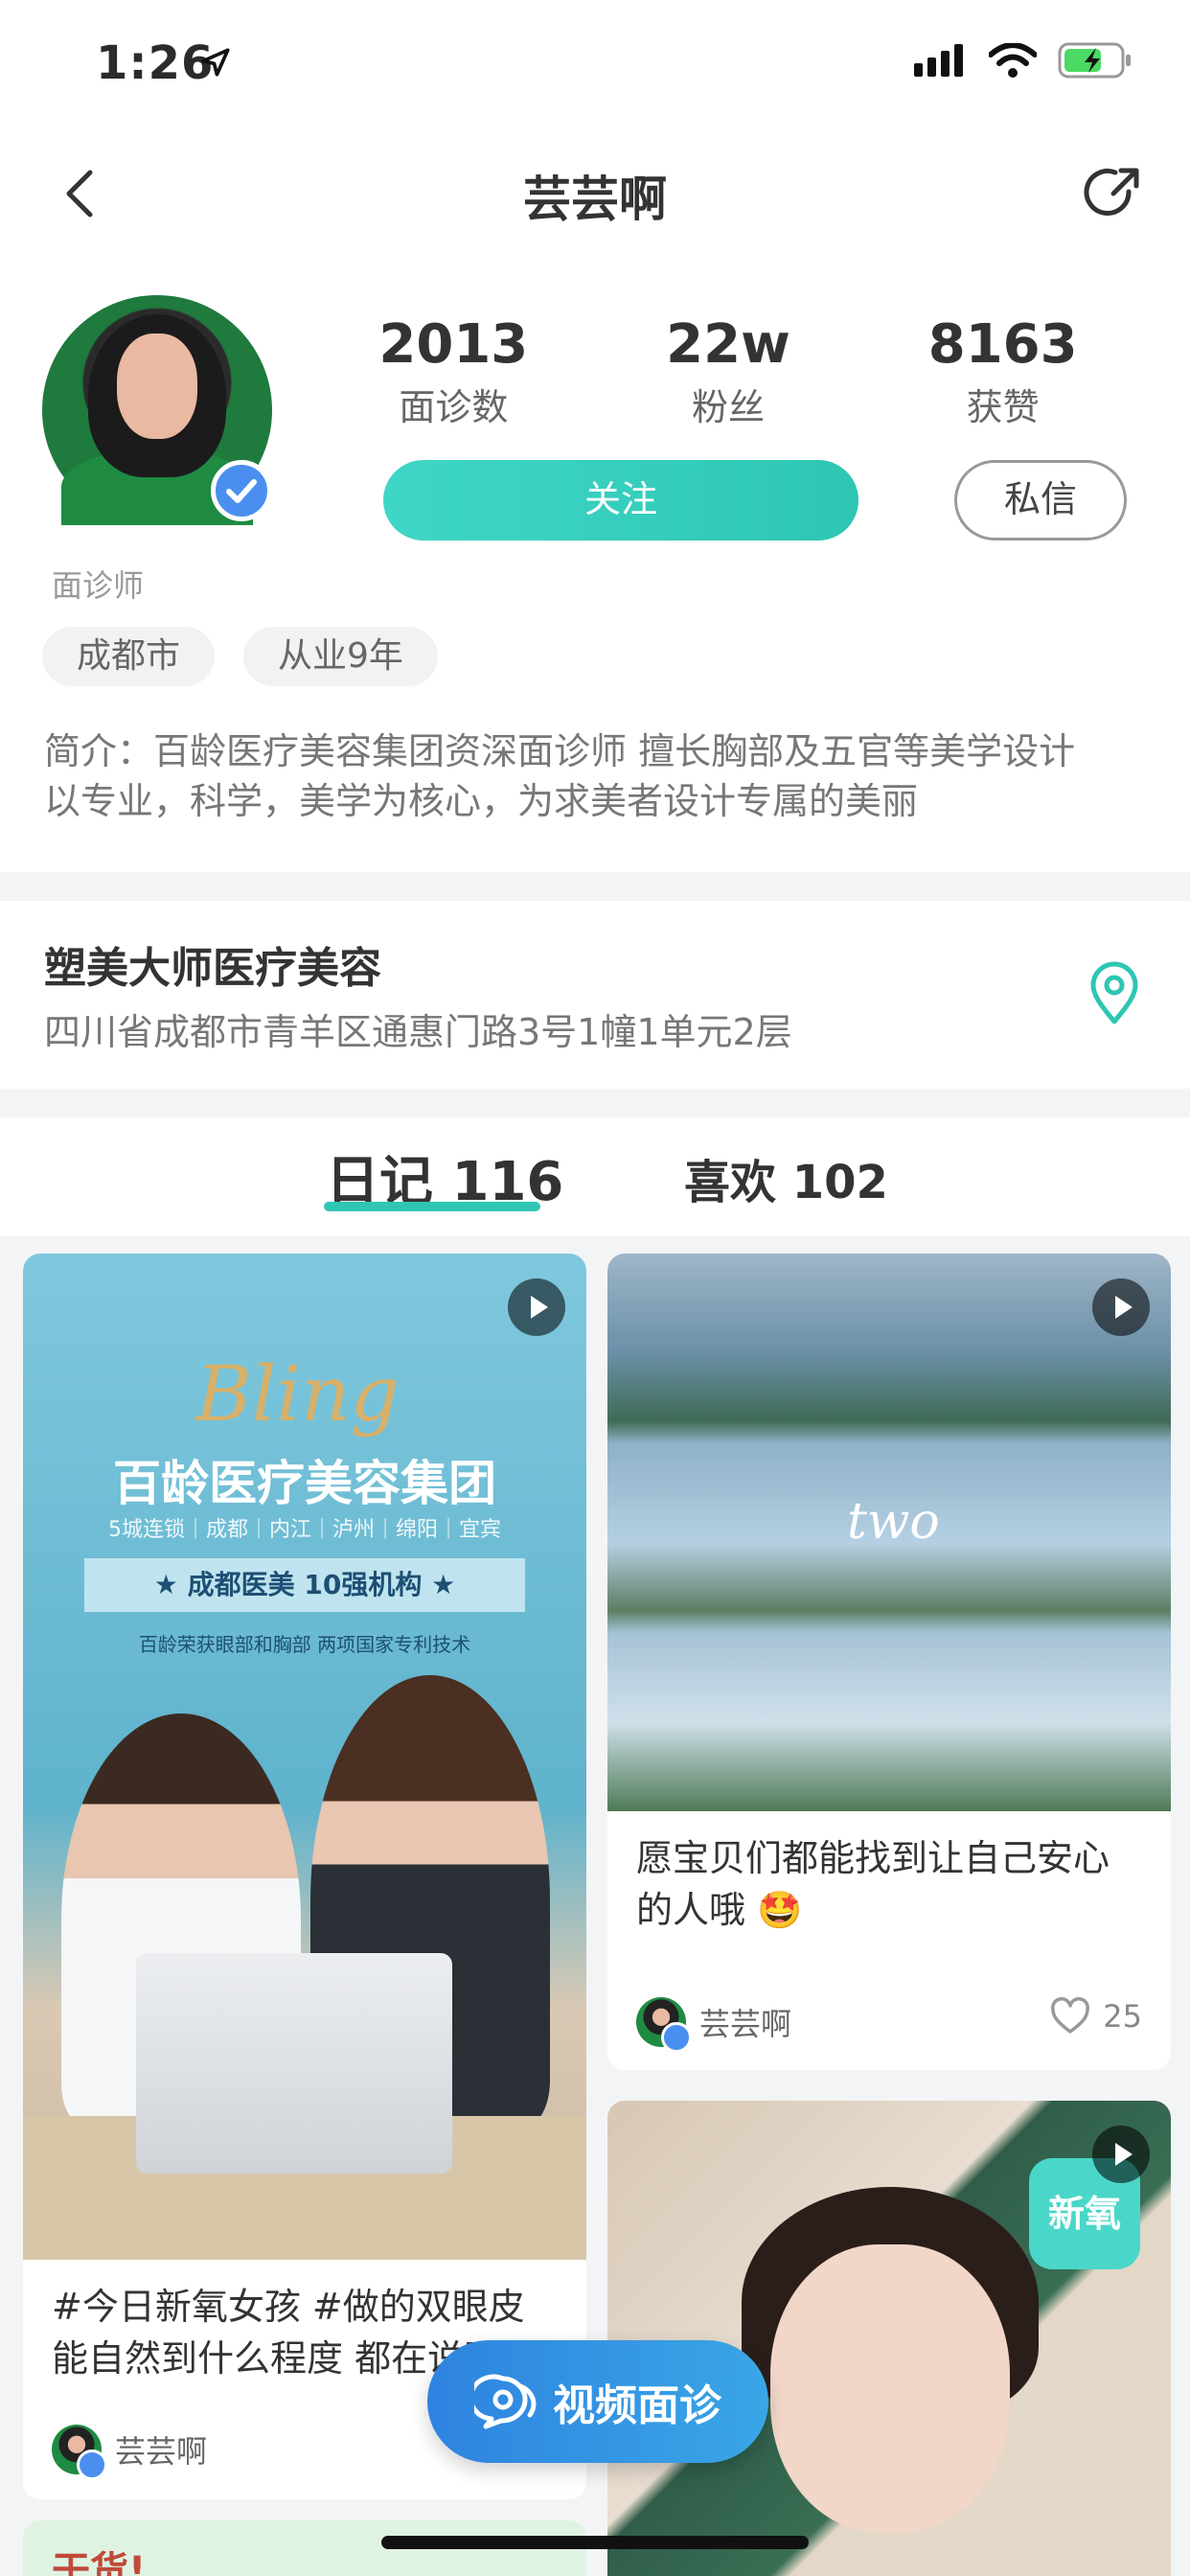 The width and height of the screenshot is (1190, 2576). What do you see at coordinates (873, 1884) in the screenshot?
I see `card-title: 愿宝贝们都能找到让自己安心的人哦 🤩` at bounding box center [873, 1884].